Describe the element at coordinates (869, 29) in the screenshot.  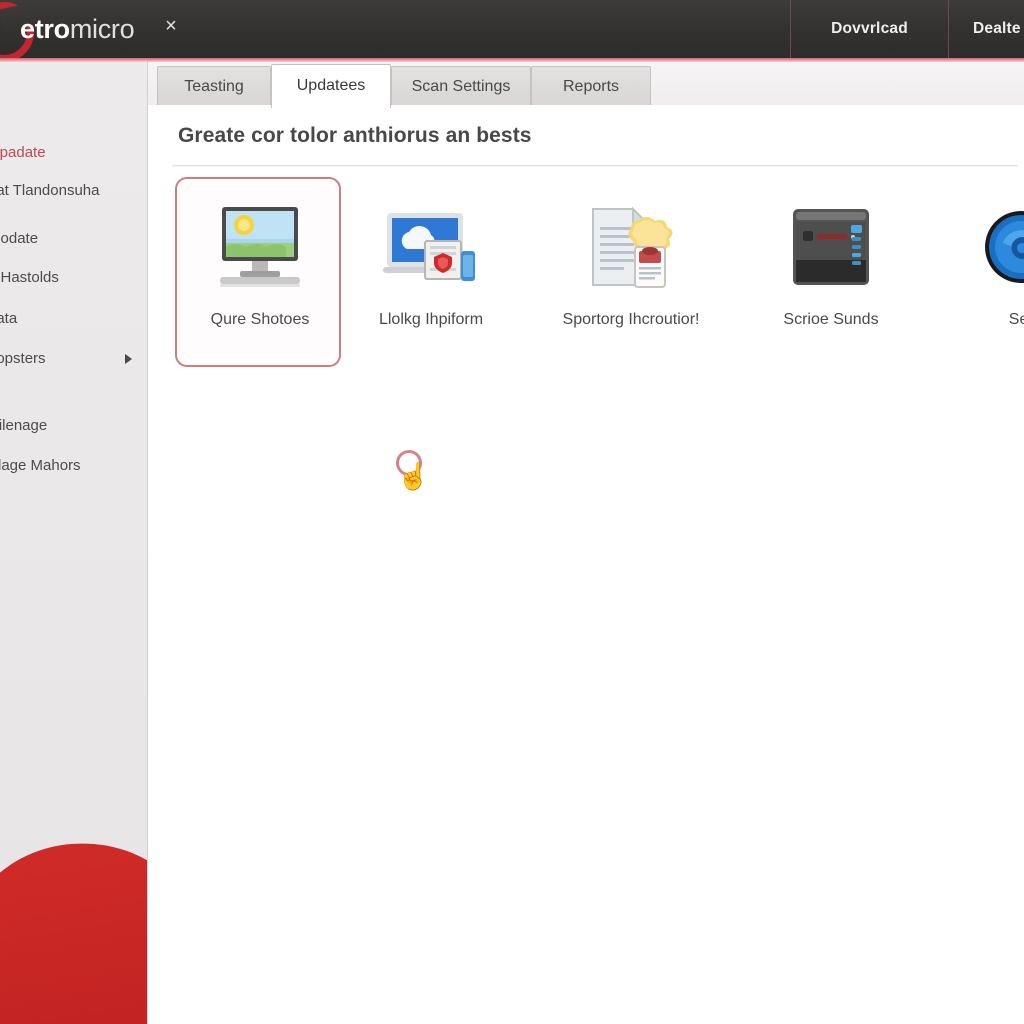
I see `download-button: Dovvrlcad` at that location.